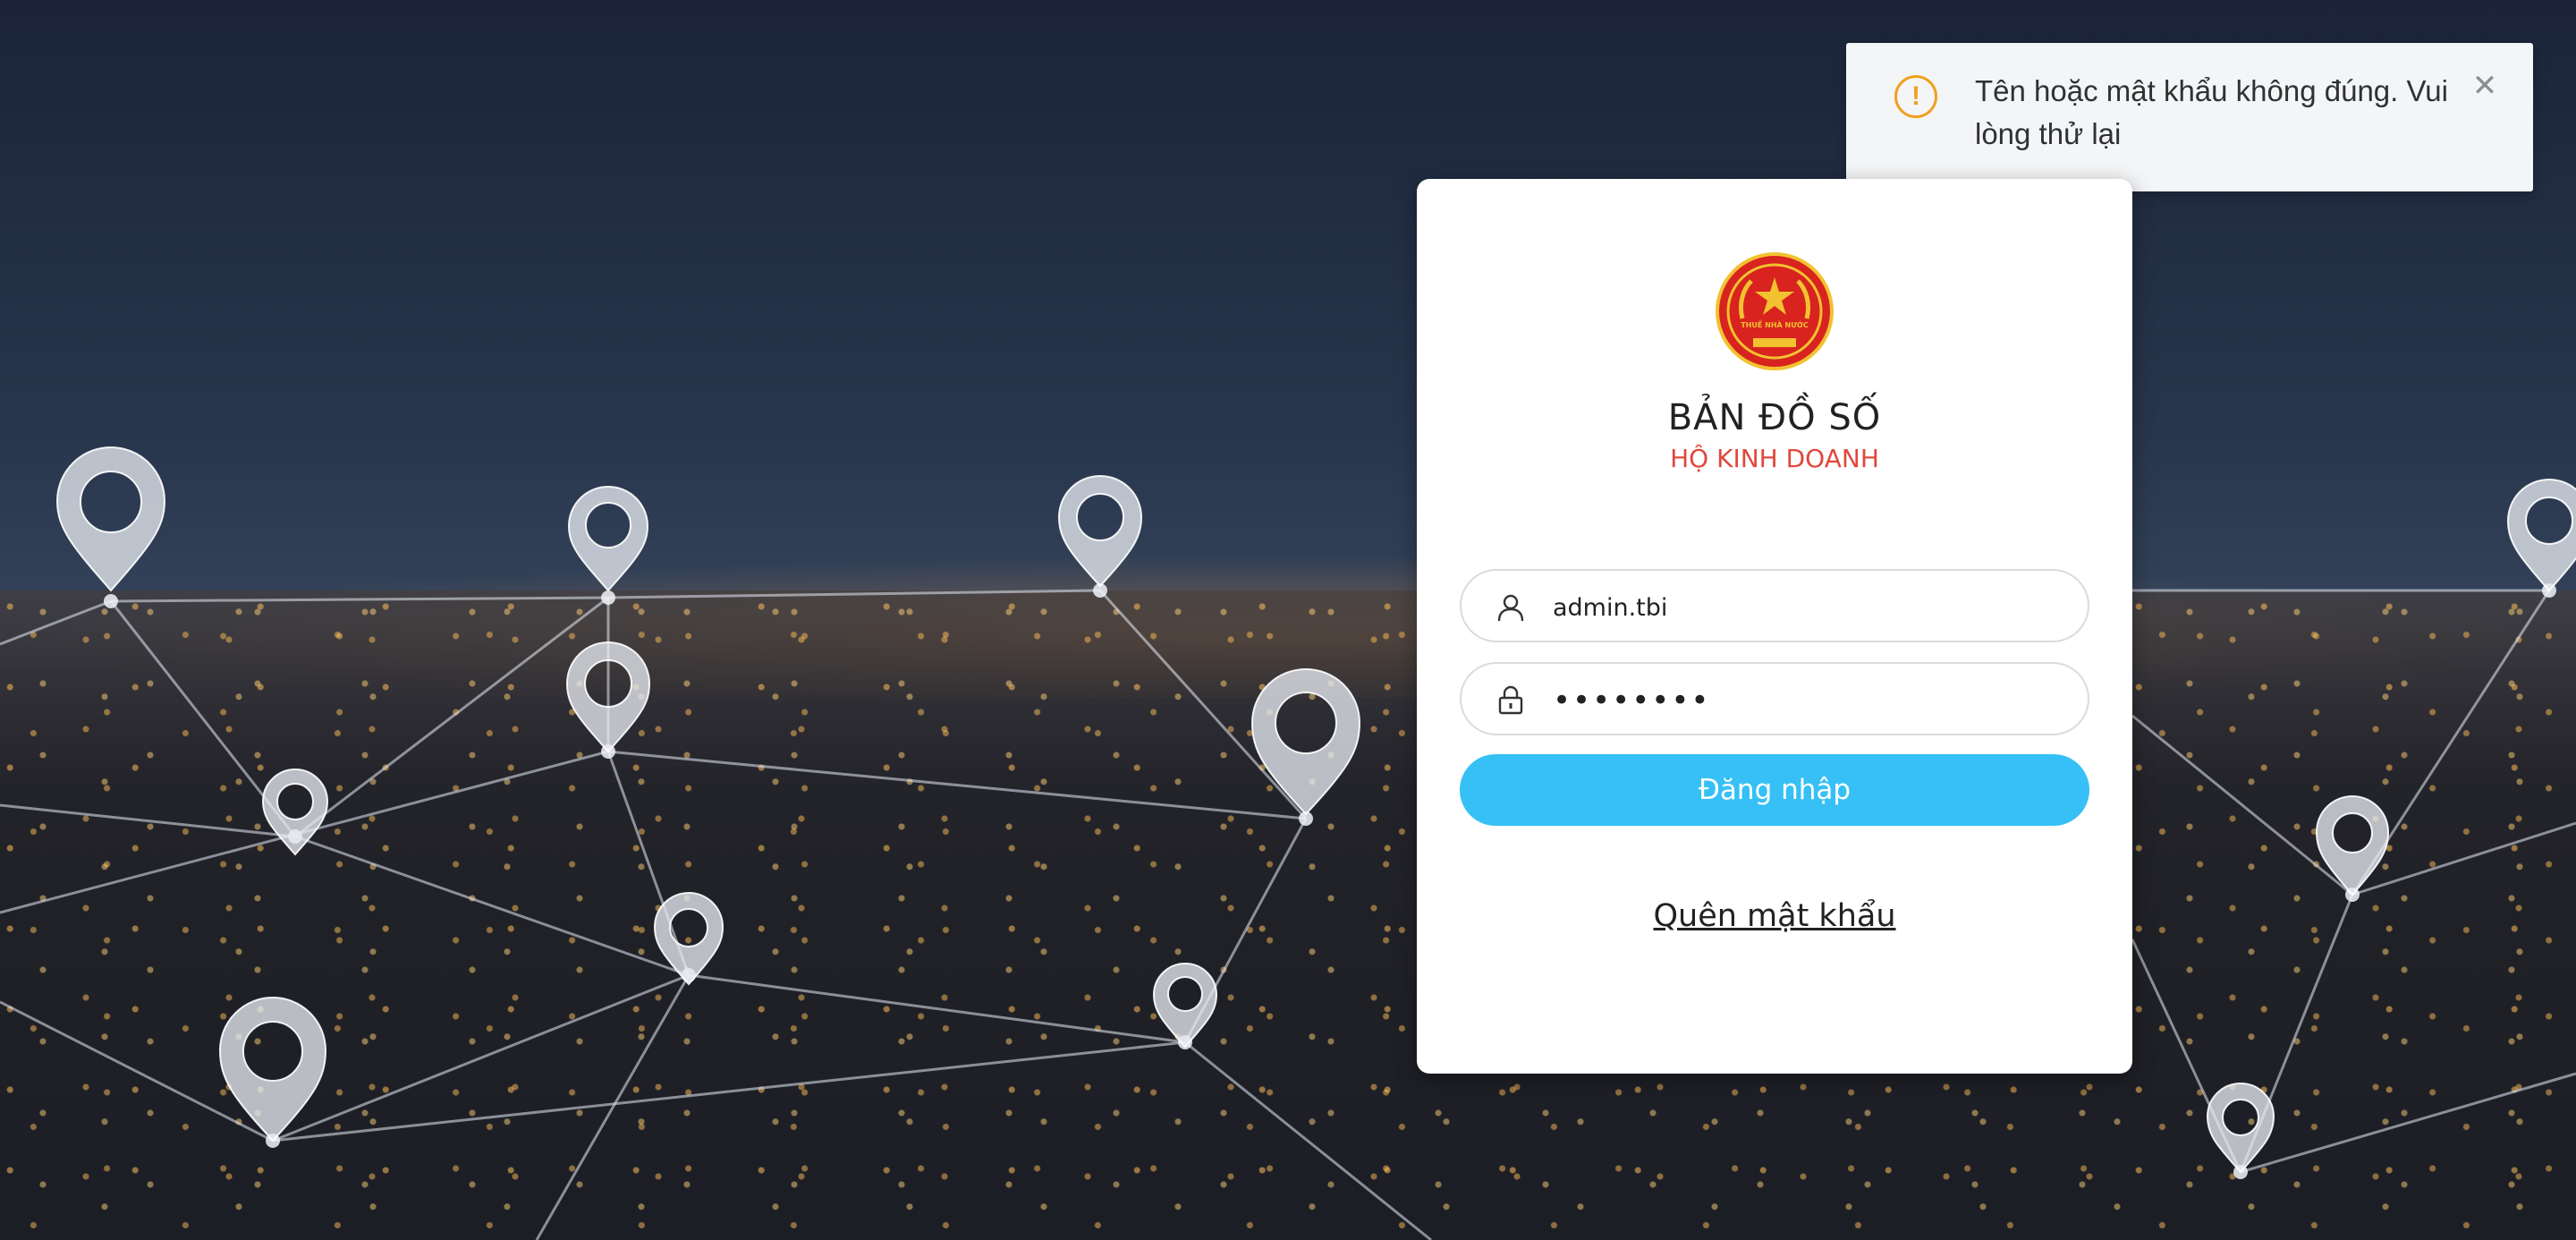 Image resolution: width=2576 pixels, height=1240 pixels. What do you see at coordinates (1510, 700) in the screenshot?
I see `lock-icon` at bounding box center [1510, 700].